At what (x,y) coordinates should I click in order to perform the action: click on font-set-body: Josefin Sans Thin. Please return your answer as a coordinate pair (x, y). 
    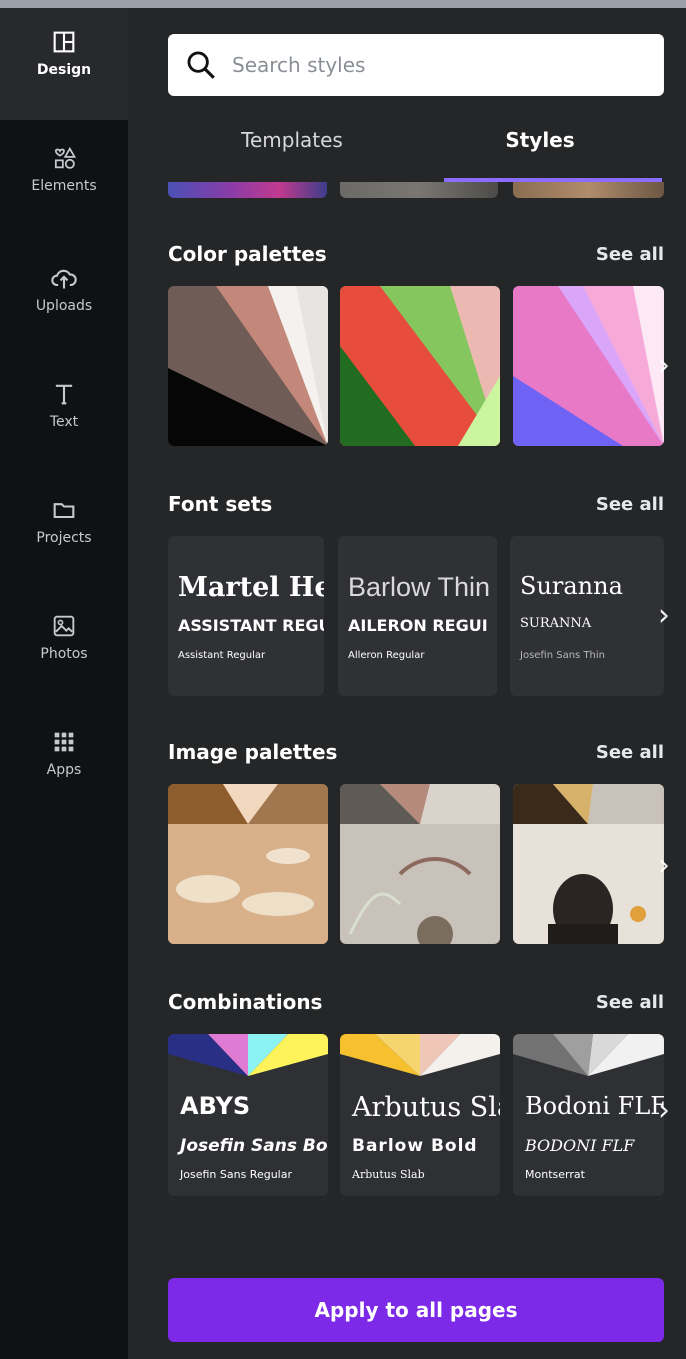
    Looking at the image, I should click on (563, 655).